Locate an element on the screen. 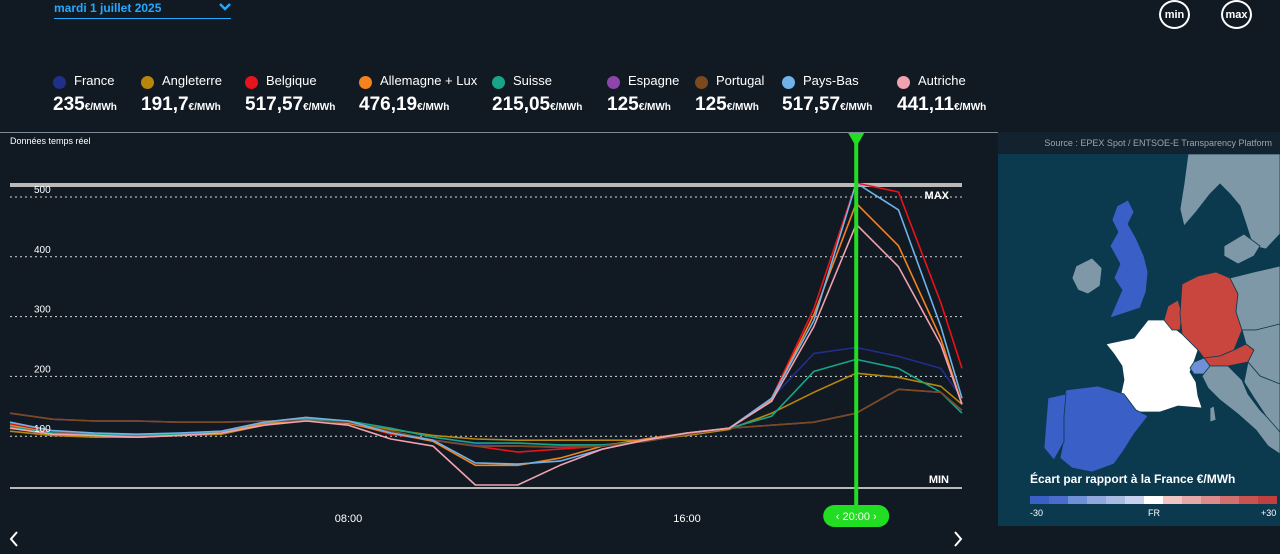 This screenshot has height=554, width=1280. map-legend-title: Écart par rapport à la France €/MWh is located at coordinates (1133, 479).